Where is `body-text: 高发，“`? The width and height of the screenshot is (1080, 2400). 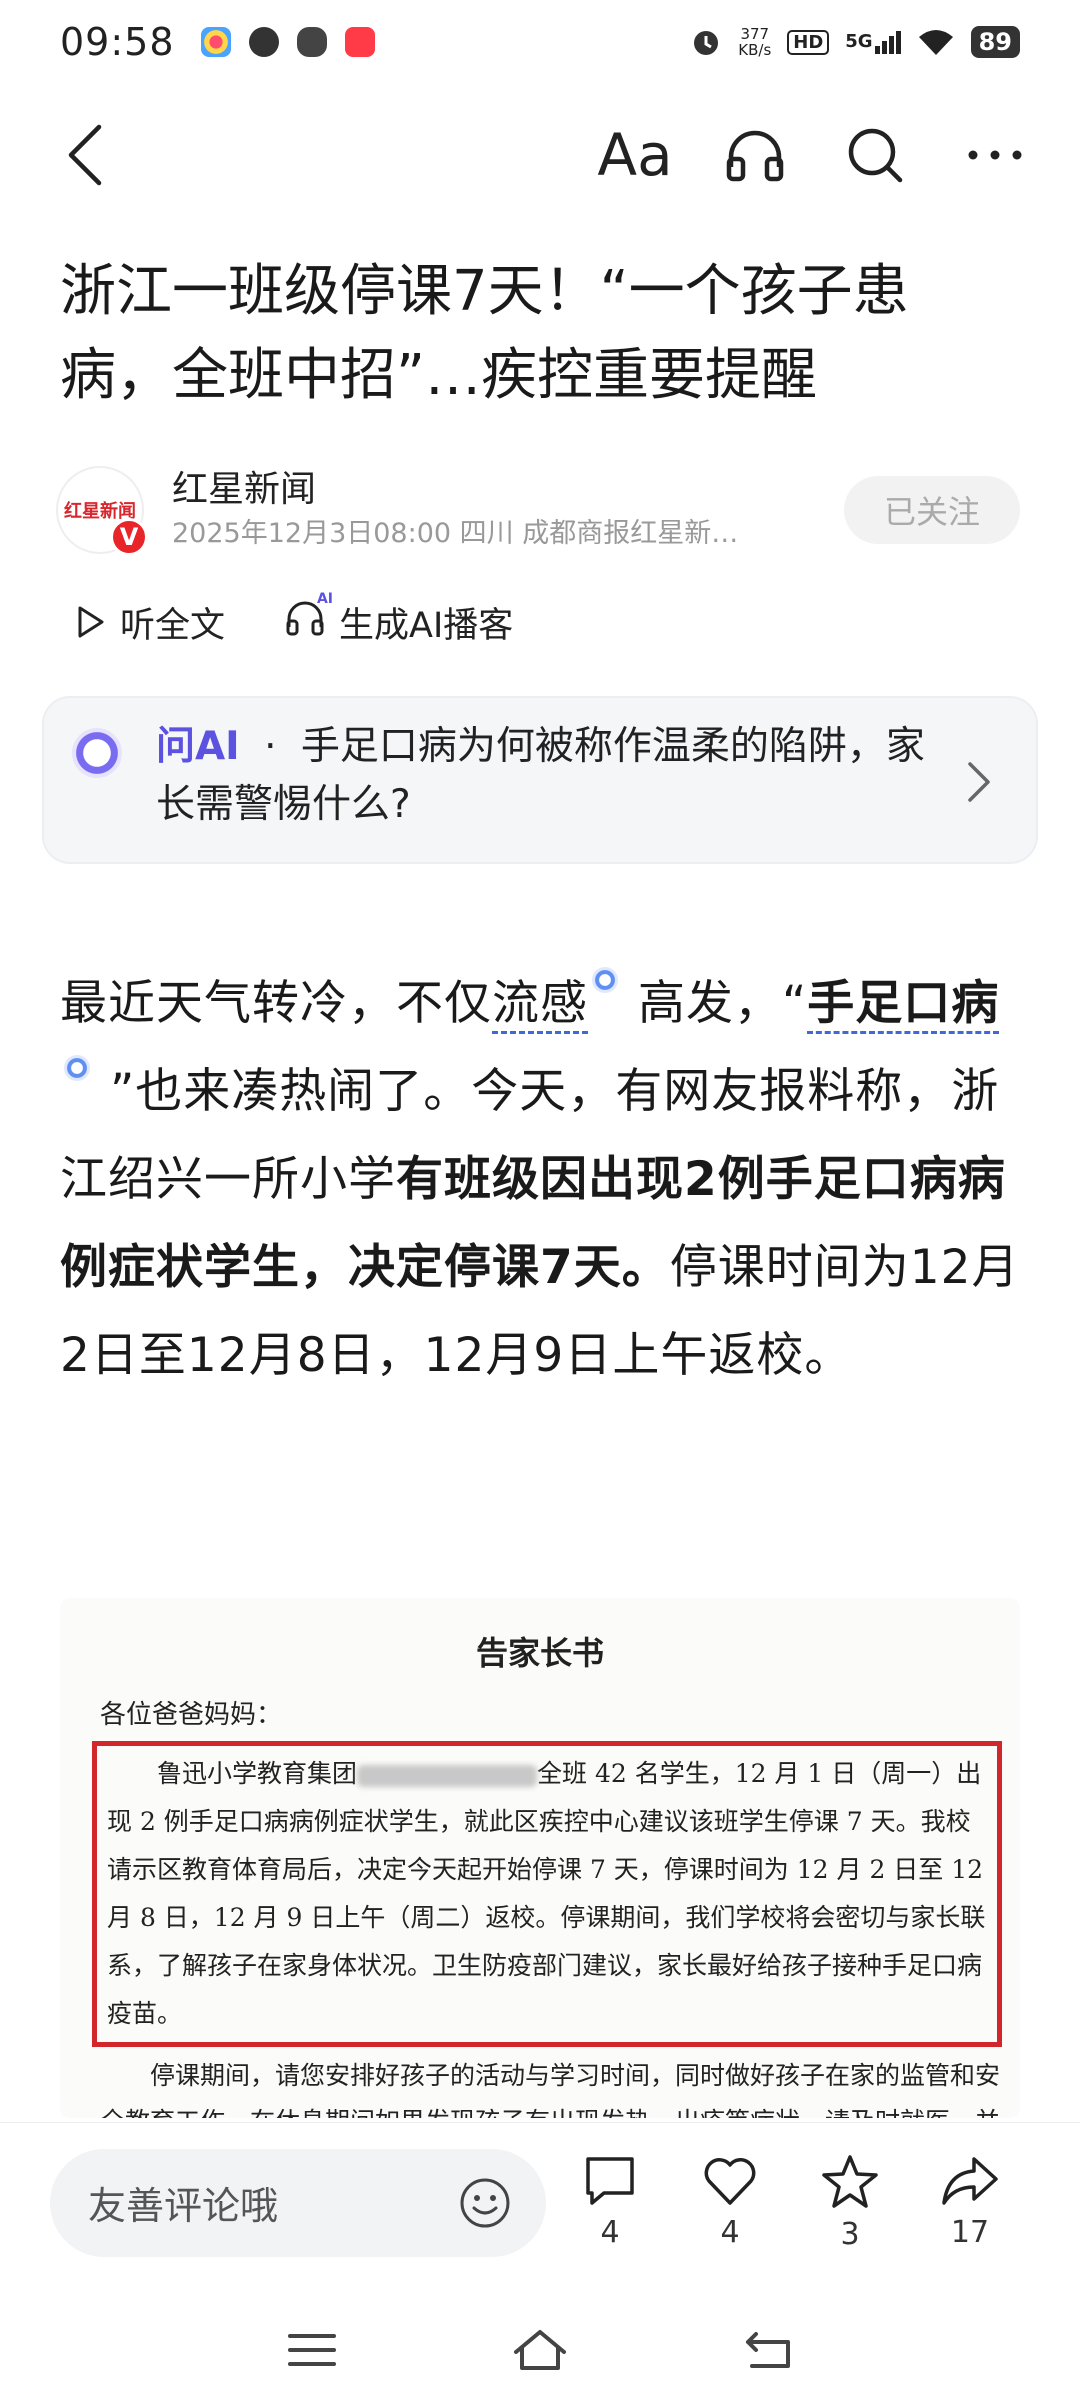
body-text: 高发，“ is located at coordinates (715, 1003).